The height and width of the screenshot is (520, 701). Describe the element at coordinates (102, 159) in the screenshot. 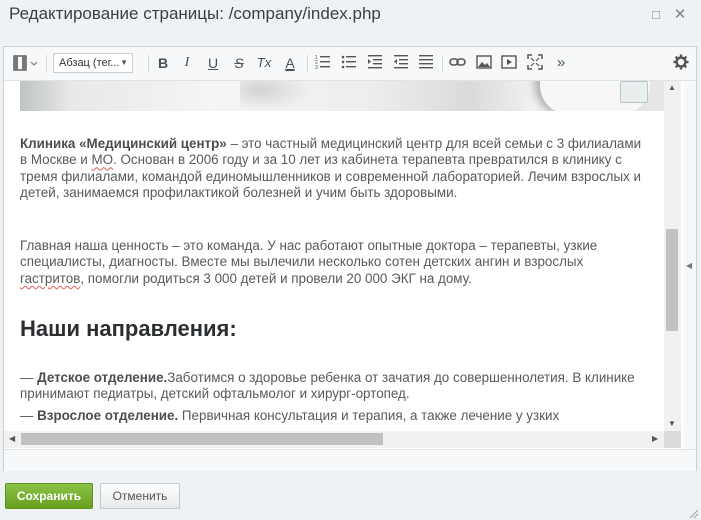

I see `spellcheck-word: МО` at that location.